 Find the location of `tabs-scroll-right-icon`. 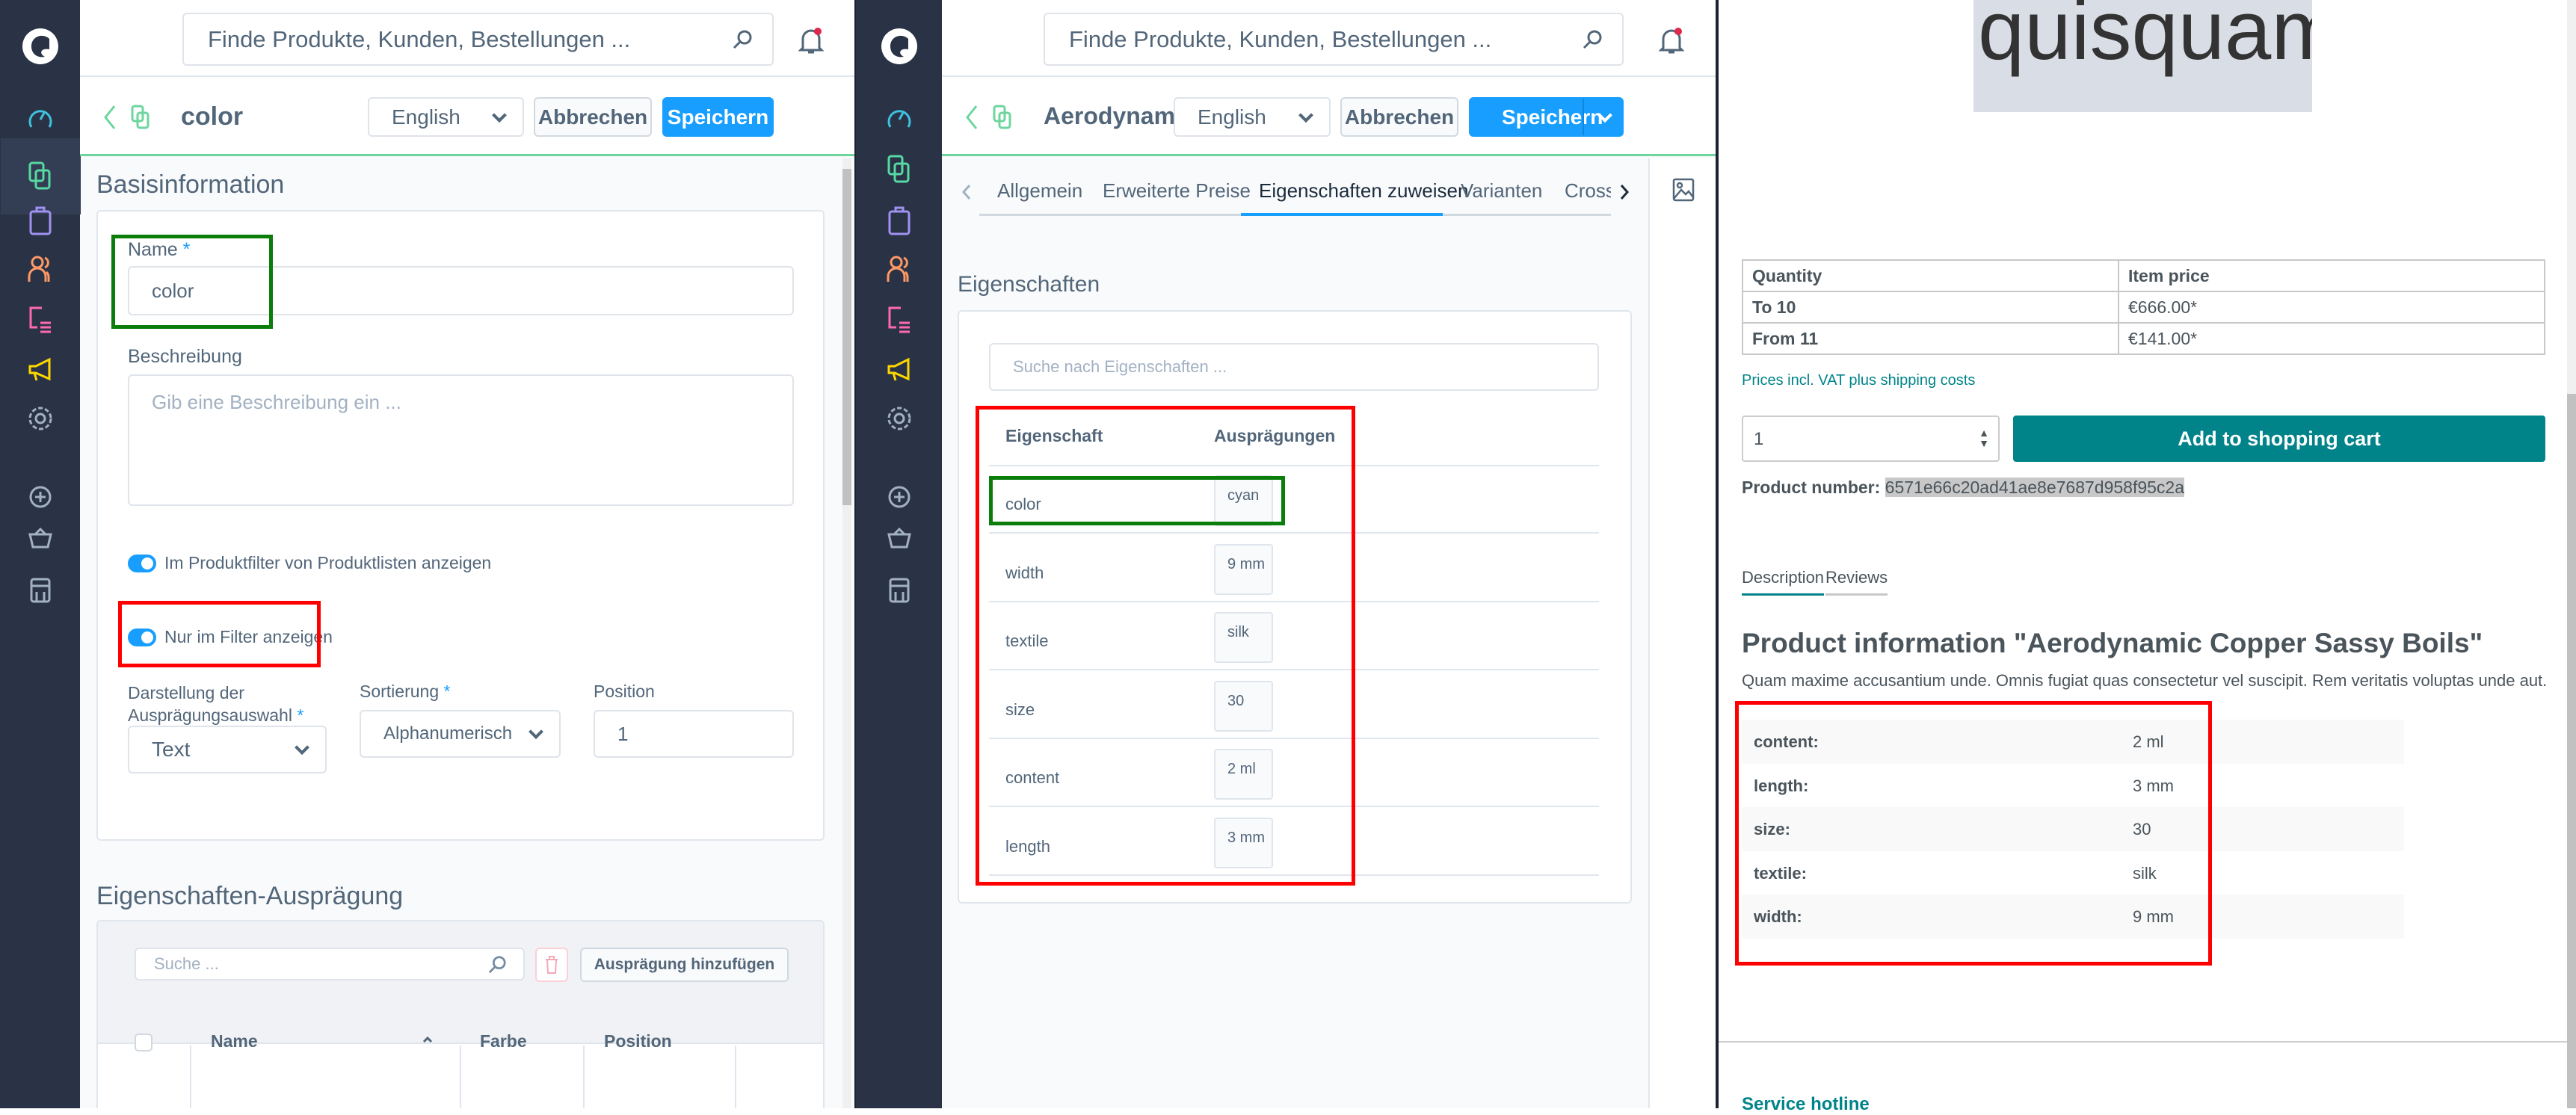

tabs-scroll-right-icon is located at coordinates (1624, 192).